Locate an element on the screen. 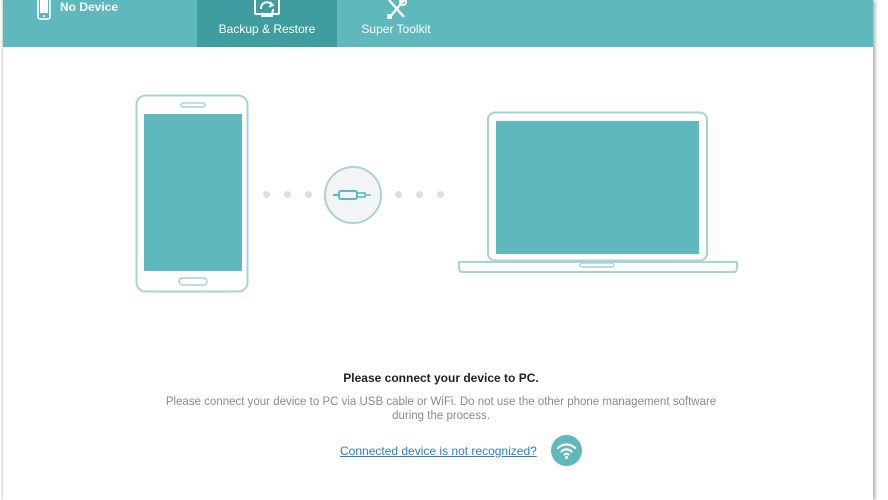  wifi-connect-button is located at coordinates (566, 450).